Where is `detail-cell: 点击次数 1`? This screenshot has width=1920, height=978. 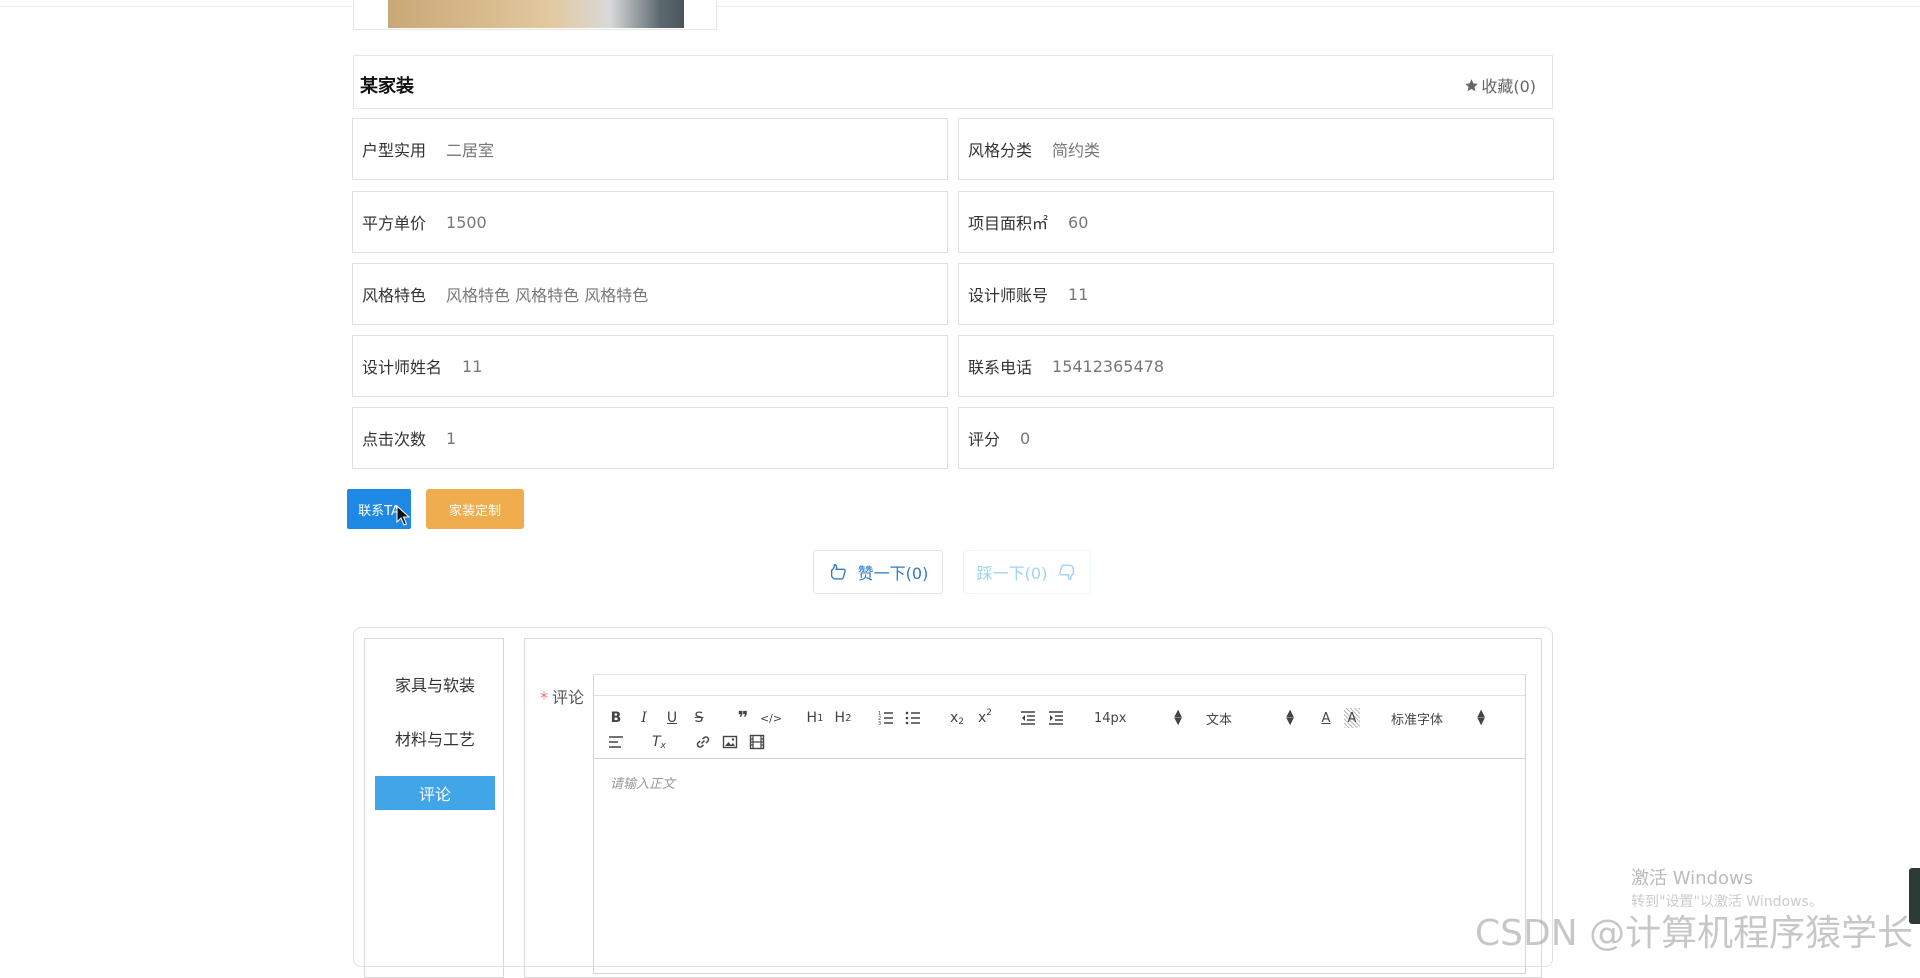 detail-cell: 点击次数 1 is located at coordinates (650, 438).